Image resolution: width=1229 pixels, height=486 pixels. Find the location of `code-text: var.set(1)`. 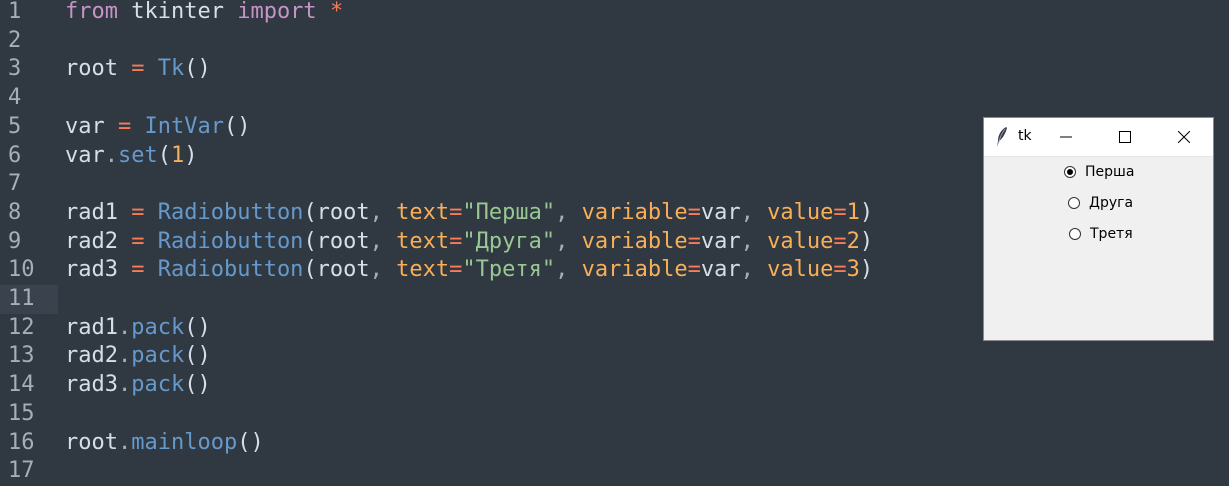

code-text: var.set(1) is located at coordinates (131, 156).